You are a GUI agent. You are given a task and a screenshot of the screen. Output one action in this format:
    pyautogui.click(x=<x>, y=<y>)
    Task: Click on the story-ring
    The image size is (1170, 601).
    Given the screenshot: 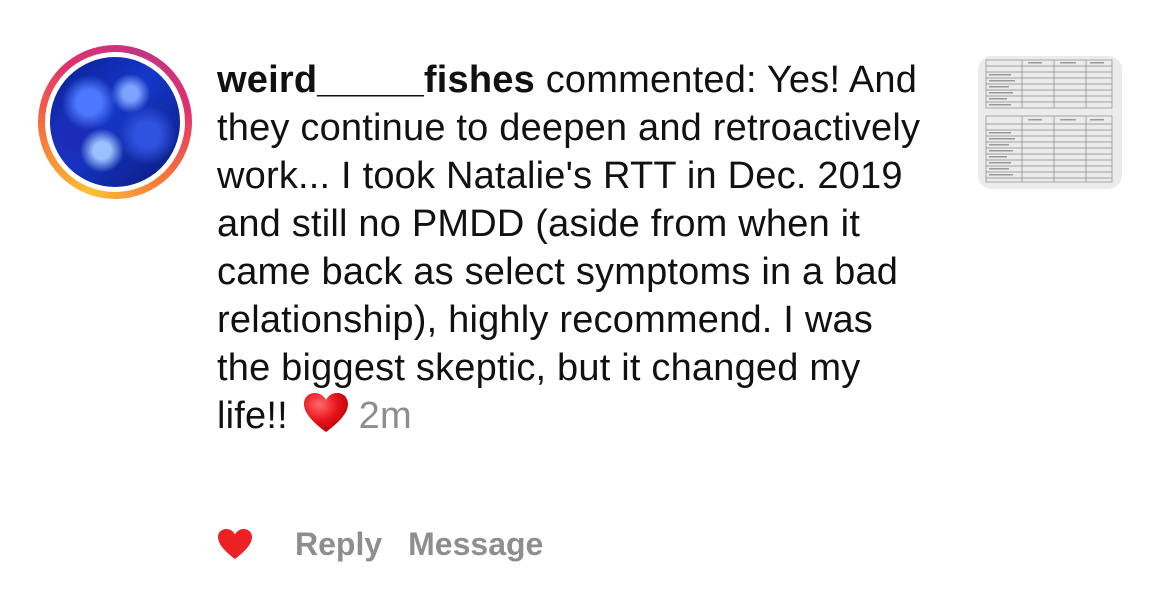 What is the action you would take?
    pyautogui.click(x=115, y=122)
    